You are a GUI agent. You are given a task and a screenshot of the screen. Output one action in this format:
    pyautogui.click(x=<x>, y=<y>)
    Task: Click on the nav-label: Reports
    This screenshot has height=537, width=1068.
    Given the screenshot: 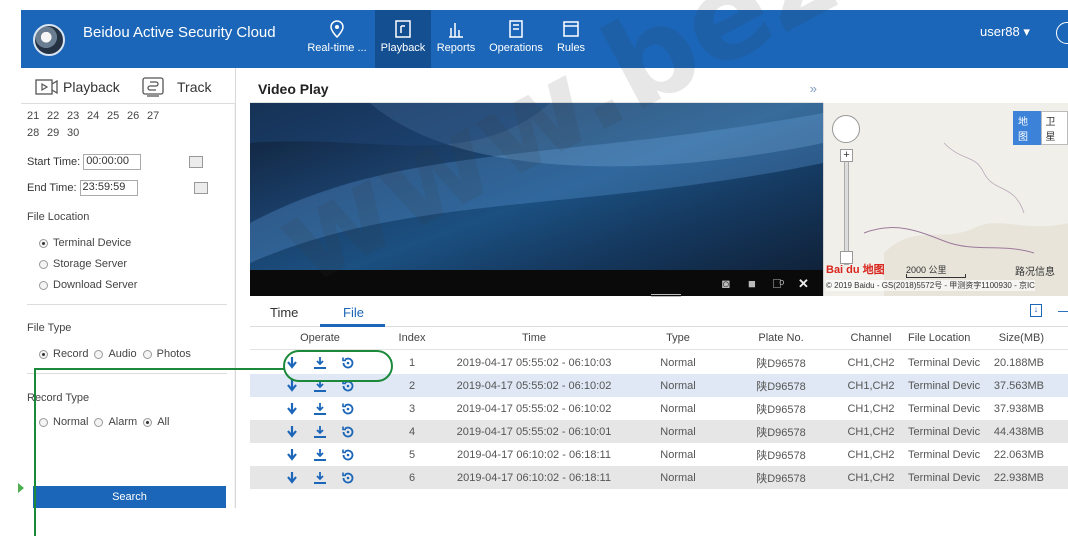 What is the action you would take?
    pyautogui.click(x=456, y=48)
    